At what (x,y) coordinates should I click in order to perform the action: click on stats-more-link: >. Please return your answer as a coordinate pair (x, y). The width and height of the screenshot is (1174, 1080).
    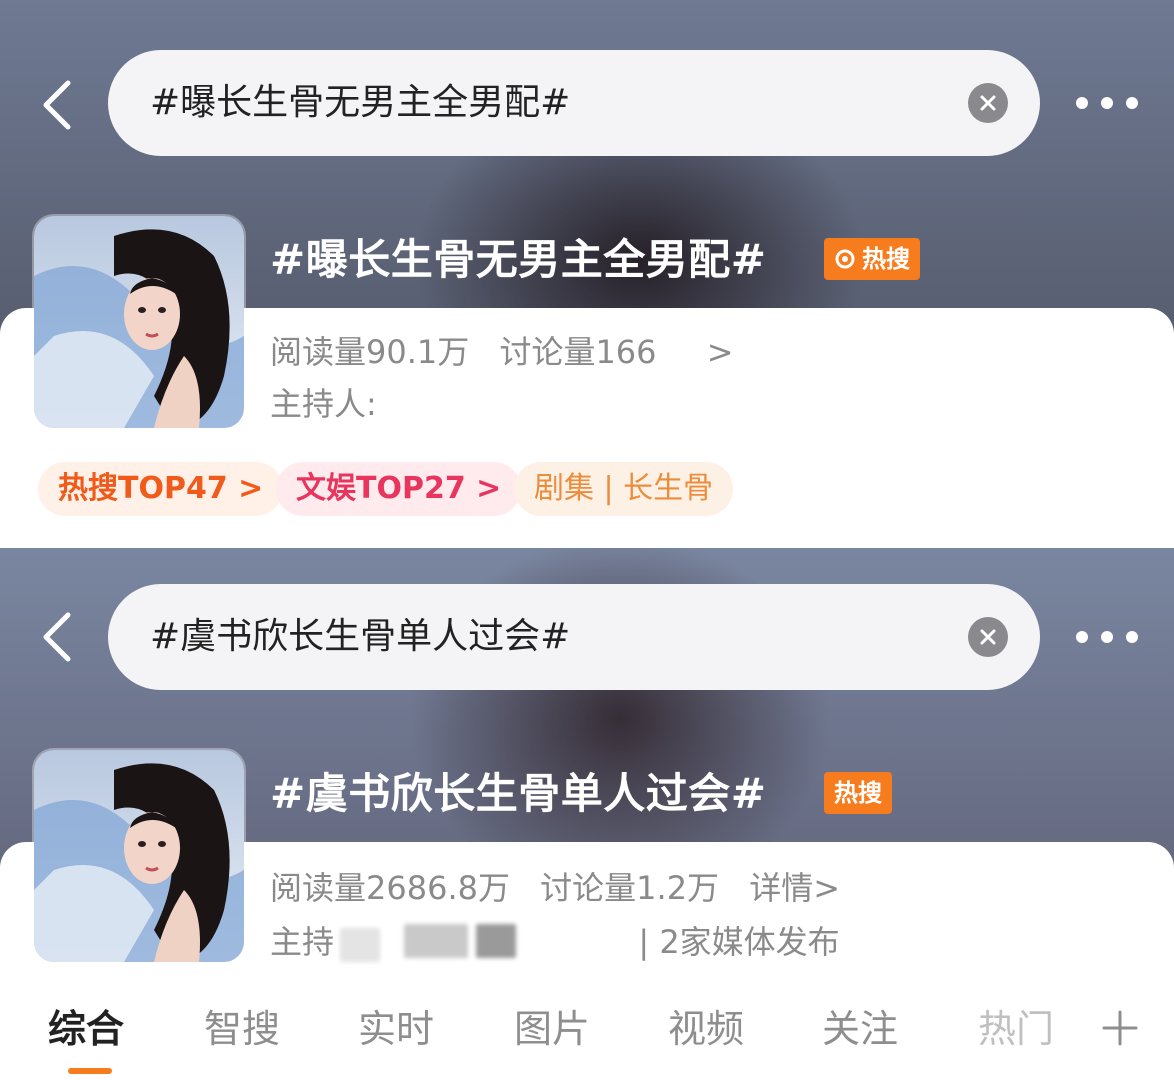
    Looking at the image, I should click on (720, 352).